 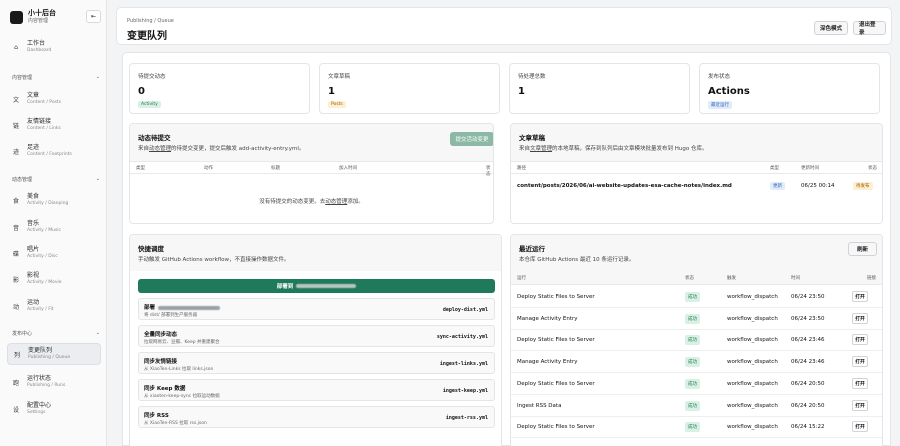 What do you see at coordinates (752, 318) in the screenshot?
I see `run-trigger: workflow_dispatch` at bounding box center [752, 318].